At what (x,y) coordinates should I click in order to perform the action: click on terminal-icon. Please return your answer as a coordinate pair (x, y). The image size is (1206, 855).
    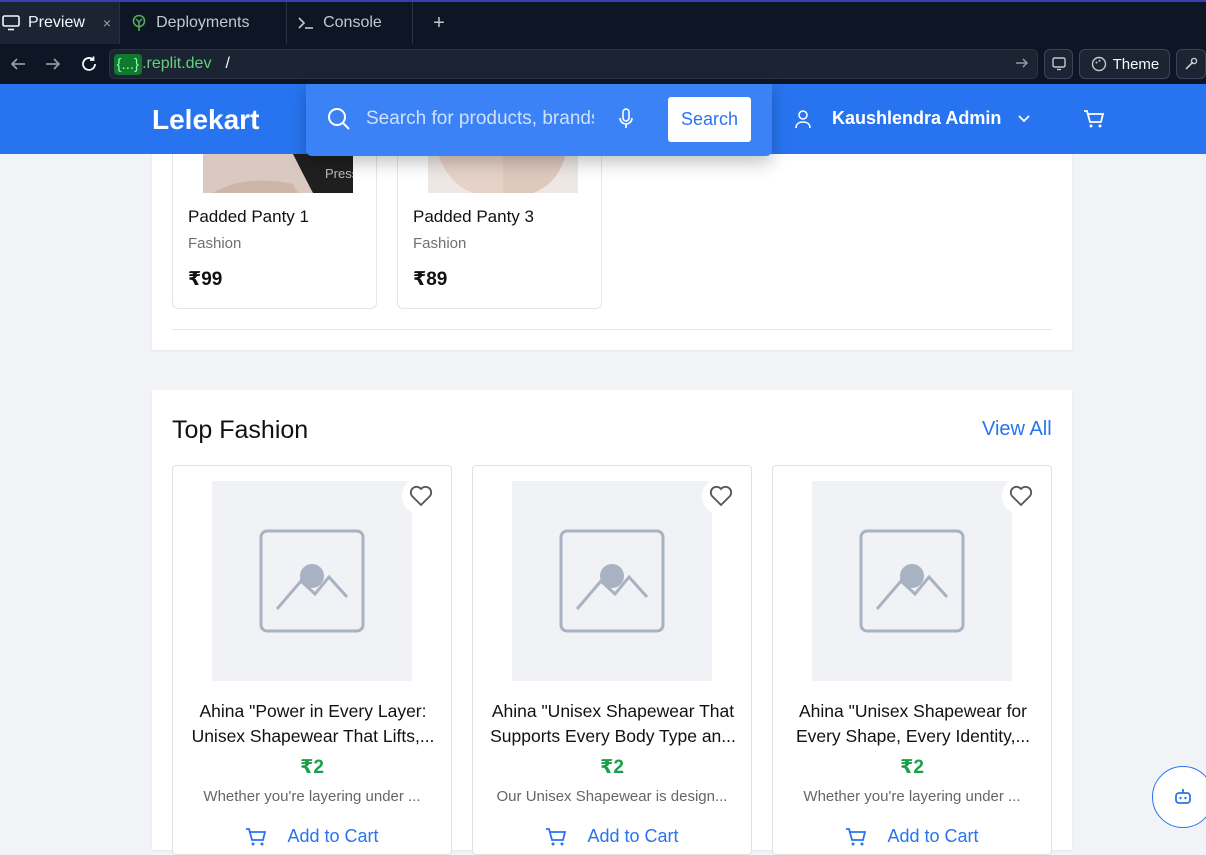
    Looking at the image, I should click on (306, 23).